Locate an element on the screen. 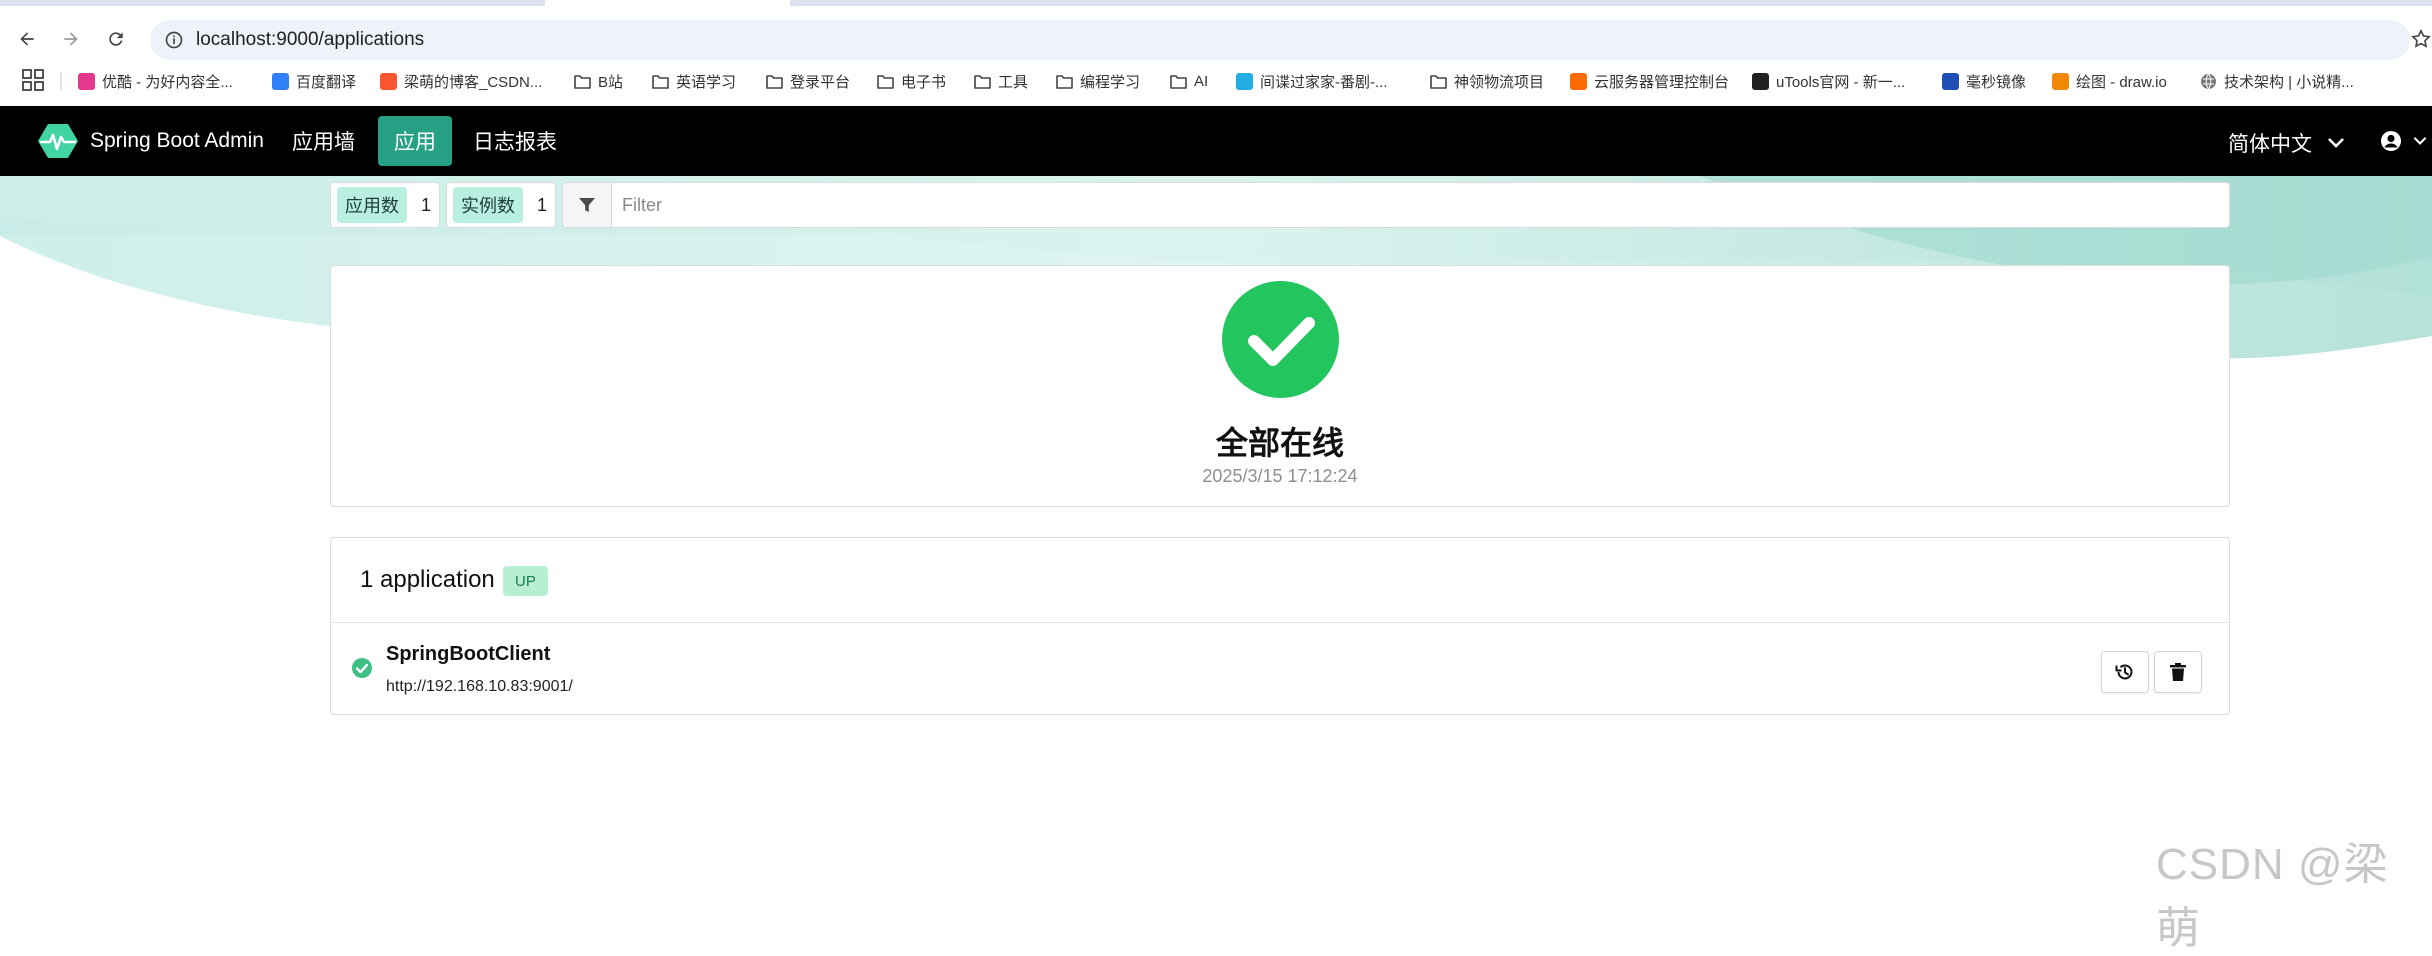  bookmark-label: 电子书 is located at coordinates (924, 82).